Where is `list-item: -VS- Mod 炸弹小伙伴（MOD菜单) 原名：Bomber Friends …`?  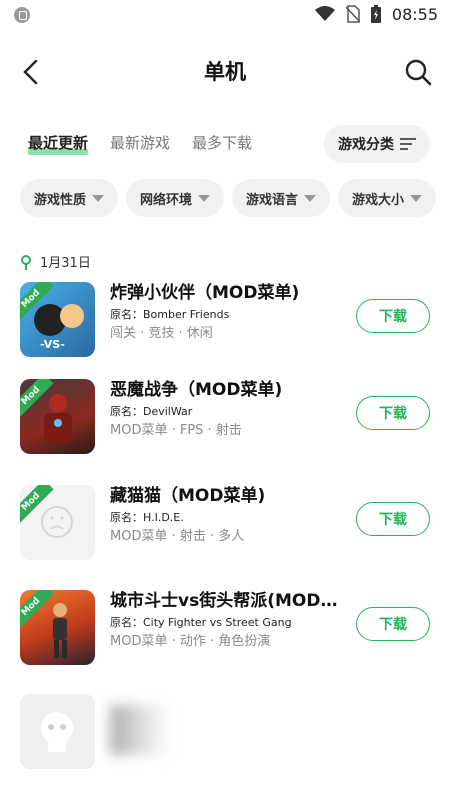
list-item: -VS- Mod 炸弹小伙伴（MOD菜单) 原名：Bomber Friends … is located at coordinates (225, 320).